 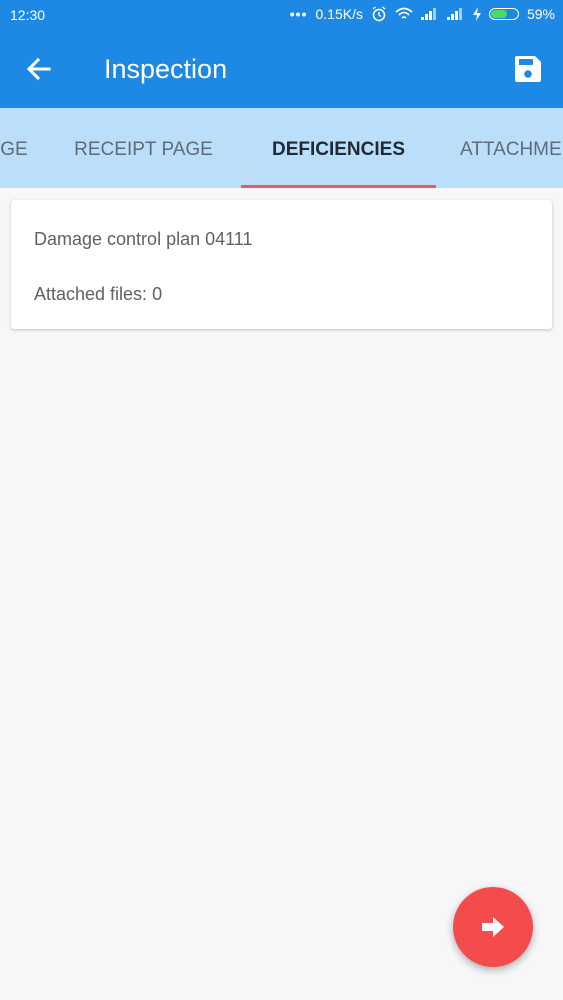 I want to click on charging-icon, so click(x=476, y=14).